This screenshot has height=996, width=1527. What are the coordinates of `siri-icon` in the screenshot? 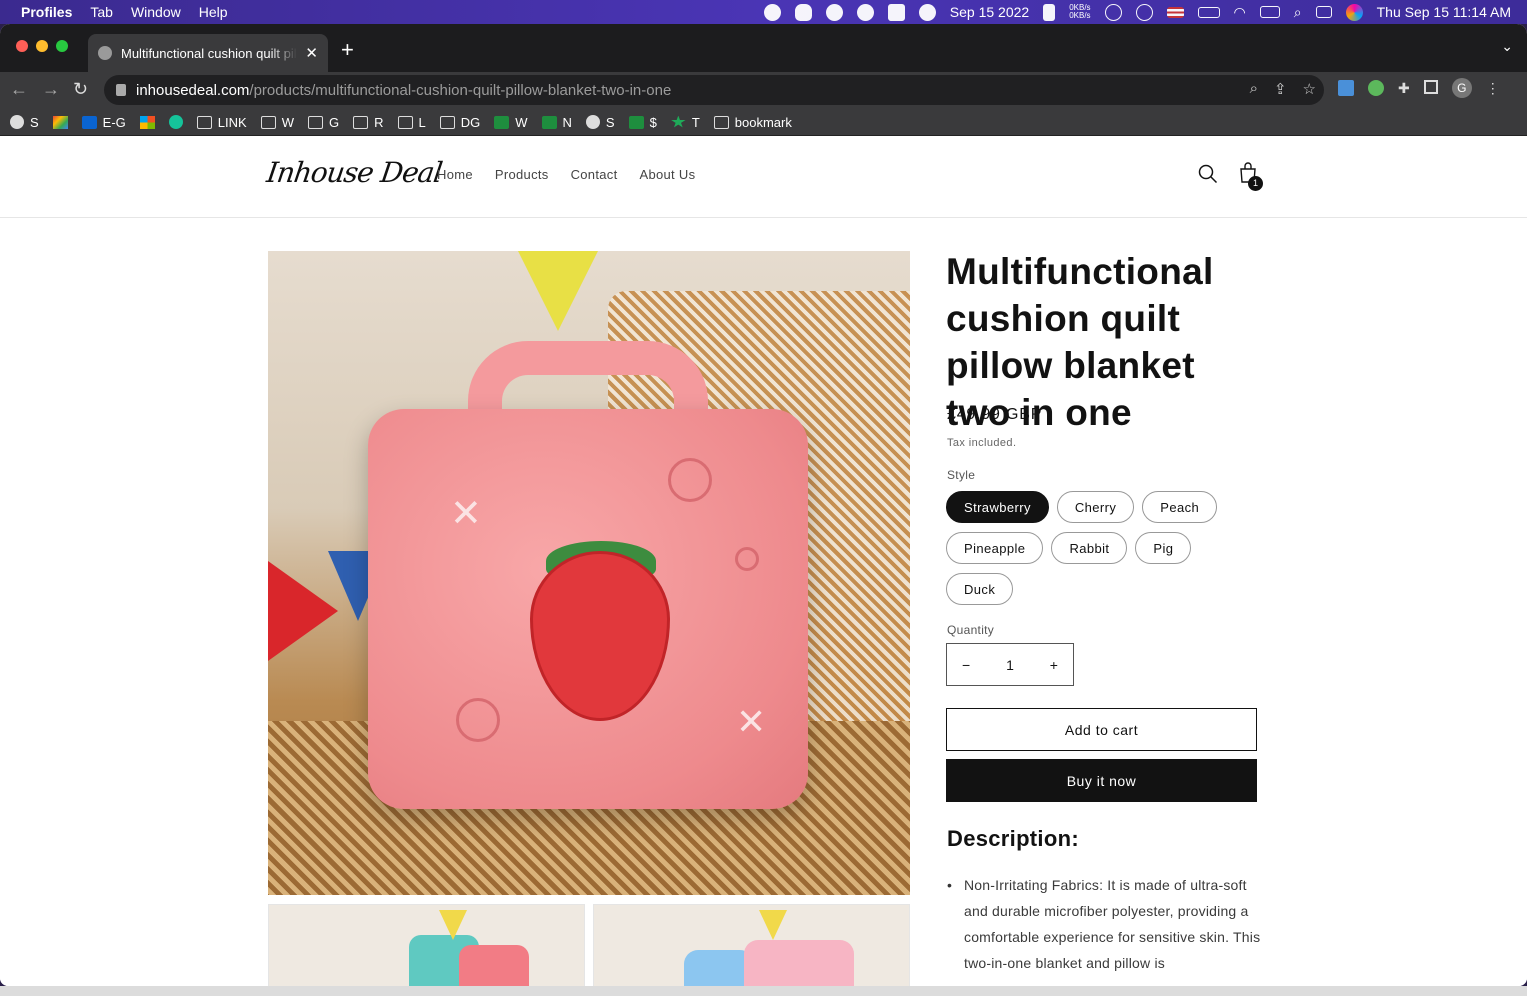 It's located at (1354, 12).